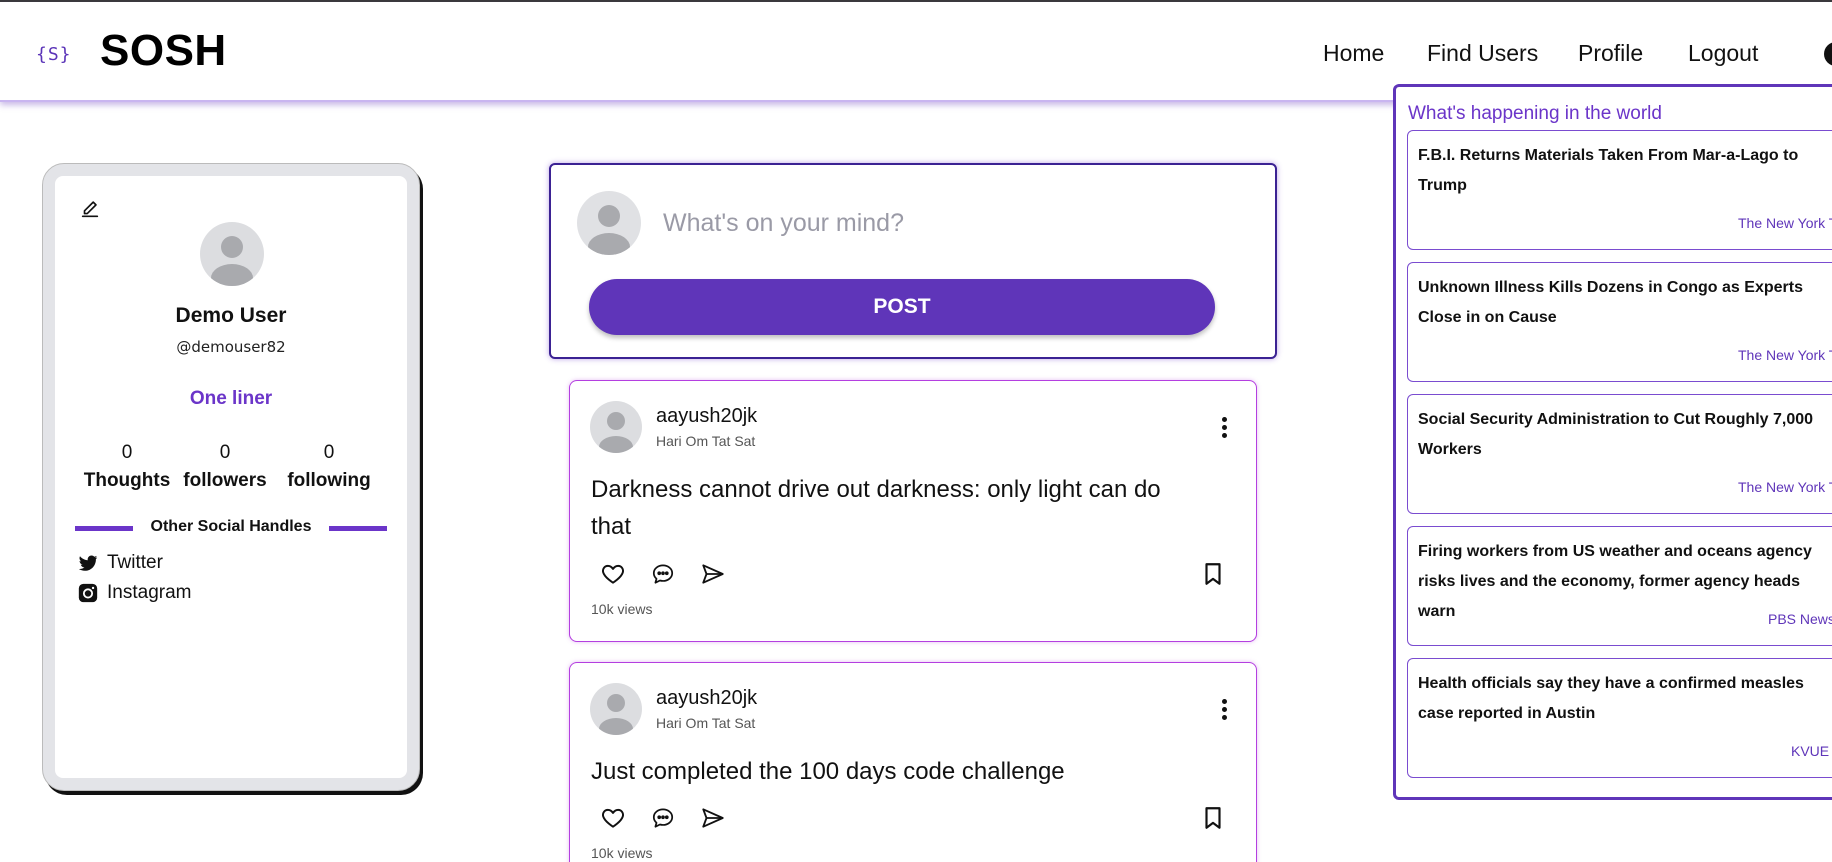 Image resolution: width=1832 pixels, height=862 pixels. What do you see at coordinates (225, 467) in the screenshot?
I see `stat-followers: 0 followers` at bounding box center [225, 467].